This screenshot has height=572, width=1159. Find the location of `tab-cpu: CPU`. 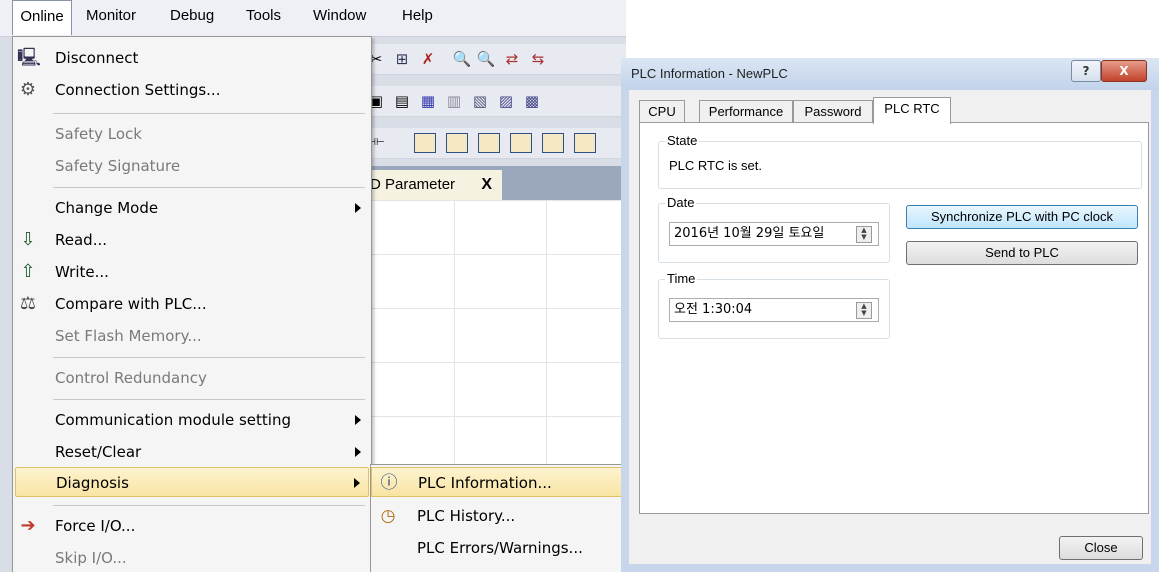

tab-cpu: CPU is located at coordinates (662, 111).